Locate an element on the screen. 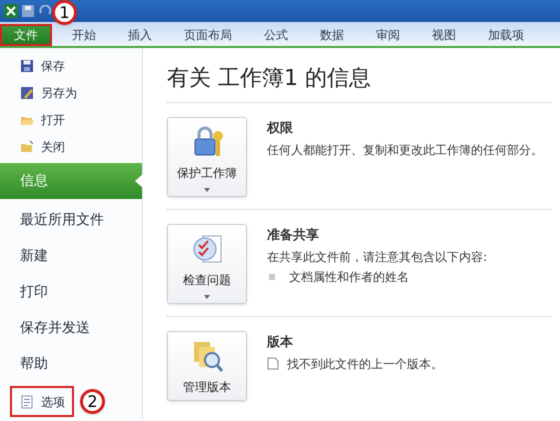 This screenshot has height=421, width=560. checklist-document-icon is located at coordinates (207, 249).